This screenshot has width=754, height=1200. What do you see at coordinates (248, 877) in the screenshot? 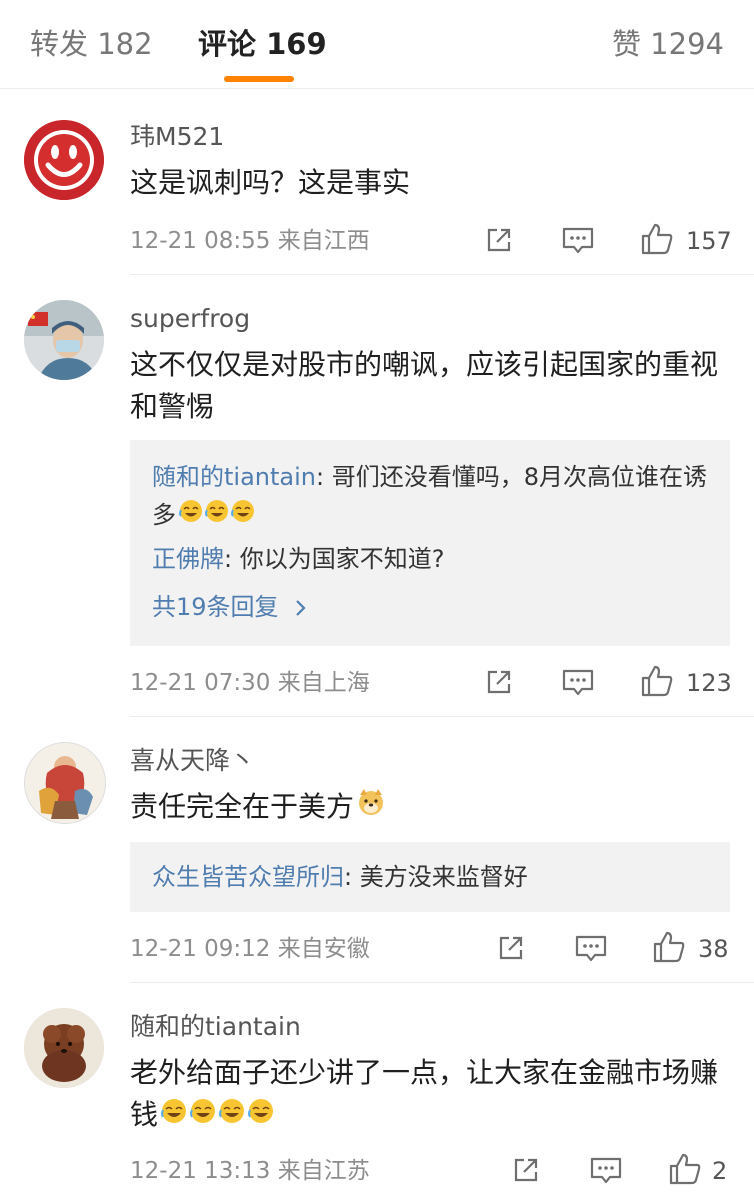
I see `reply-user: 众生皆苦众望所归` at bounding box center [248, 877].